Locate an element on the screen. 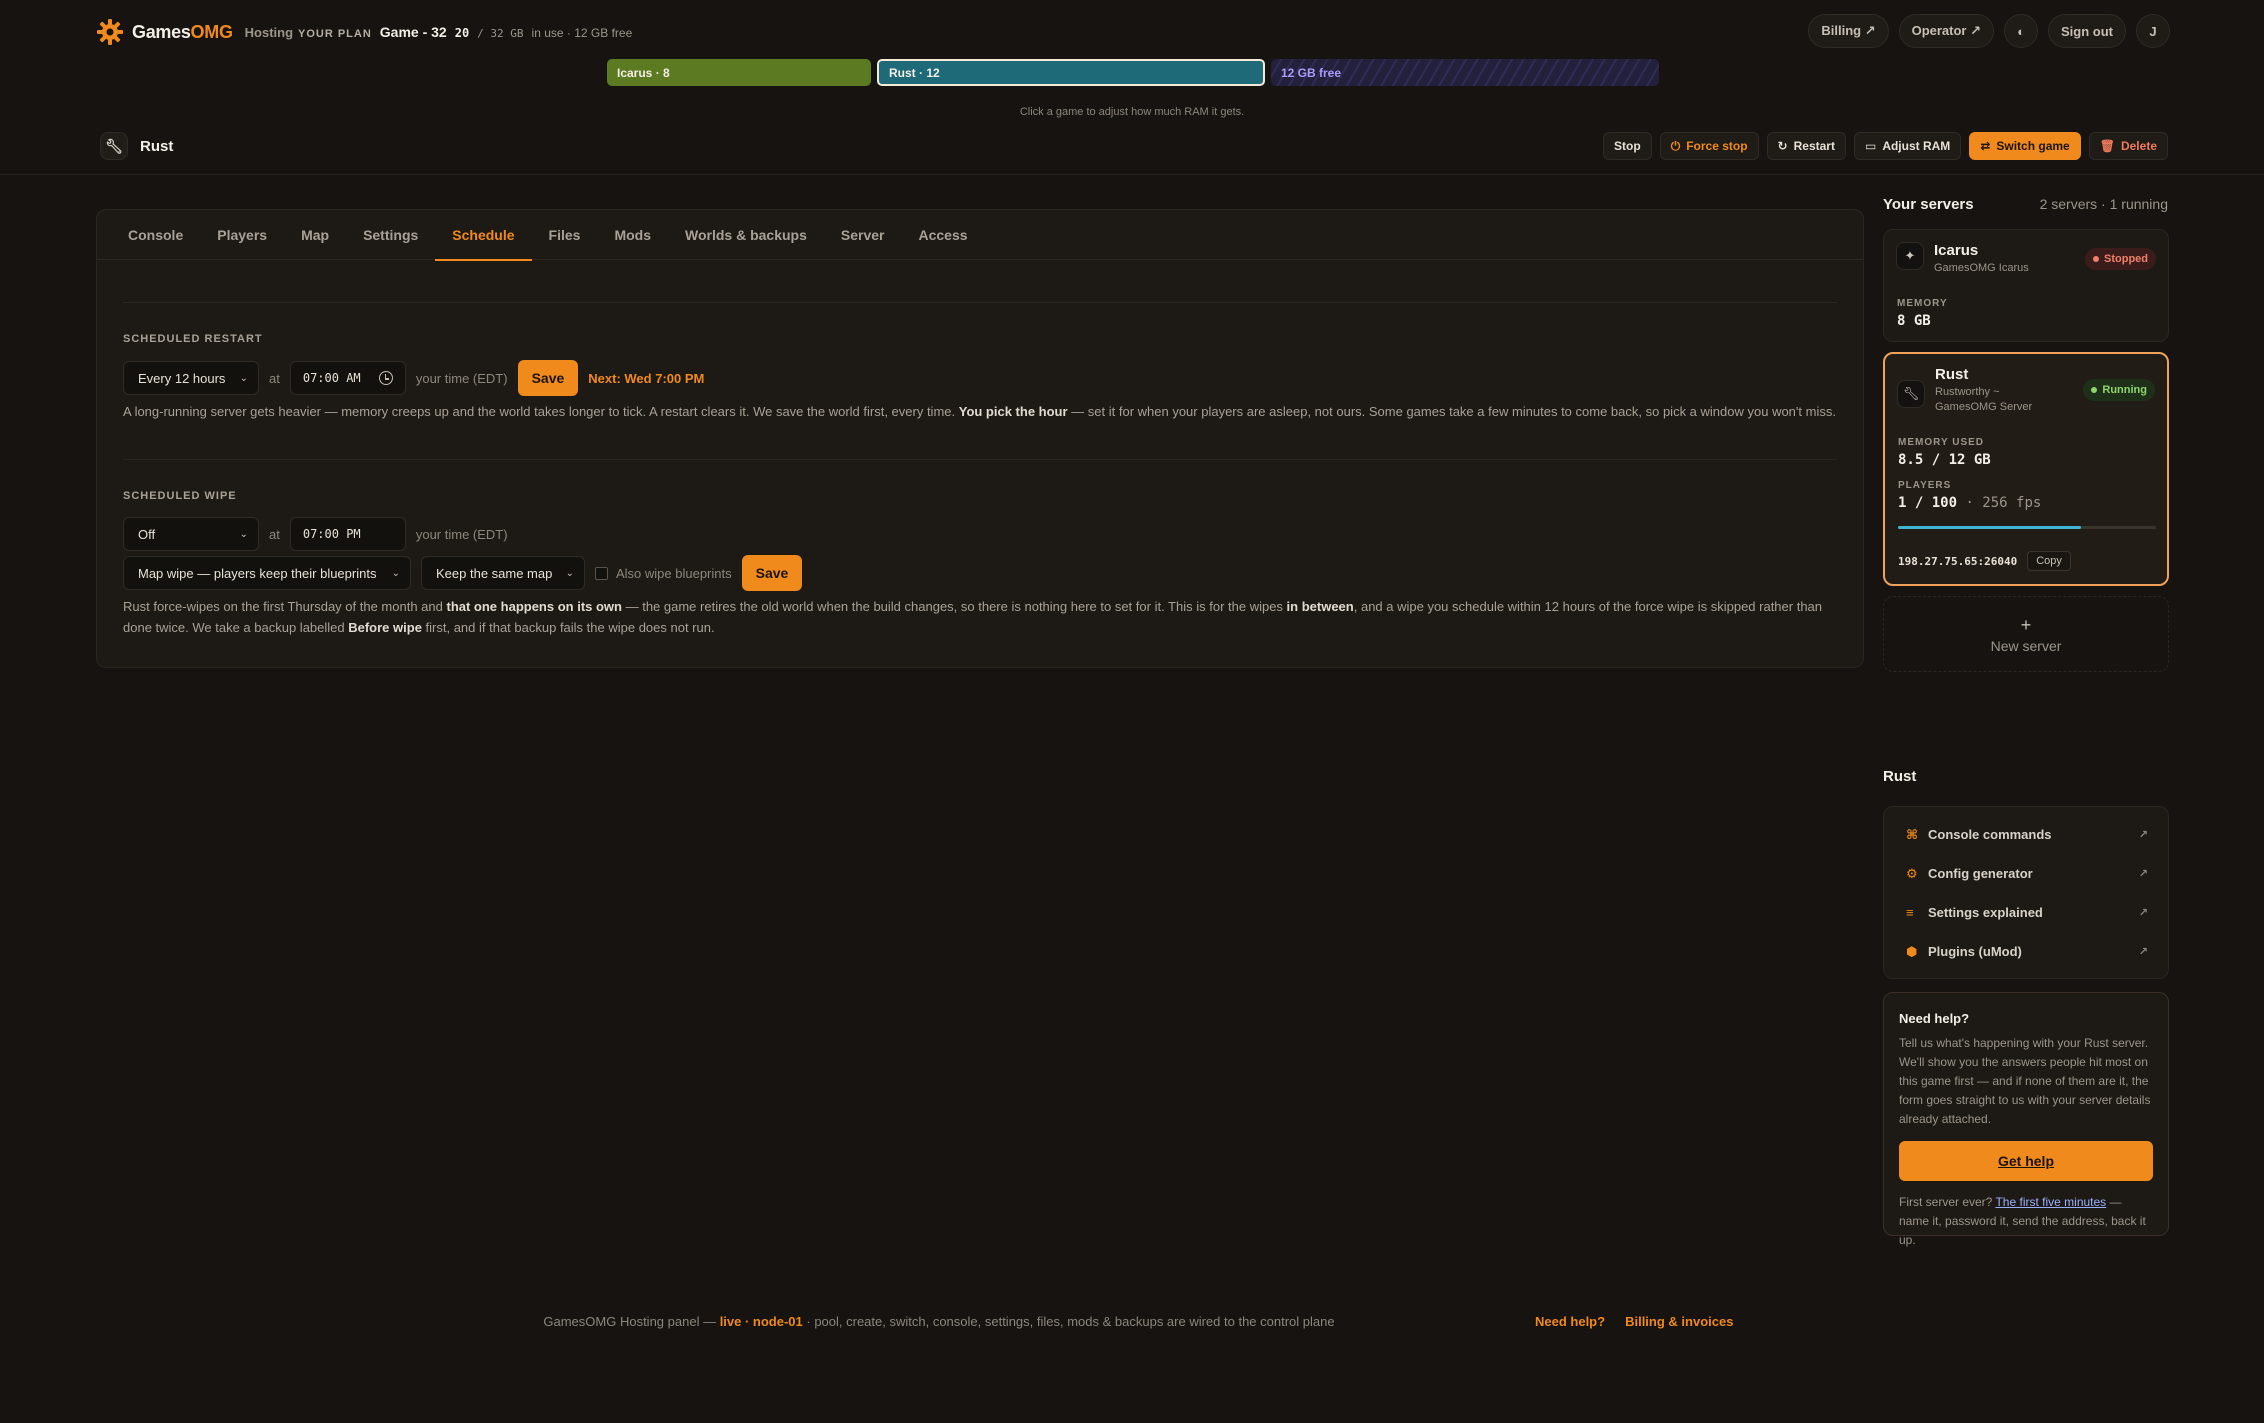  footer-need-help-link: Need help? is located at coordinates (1570, 1321).